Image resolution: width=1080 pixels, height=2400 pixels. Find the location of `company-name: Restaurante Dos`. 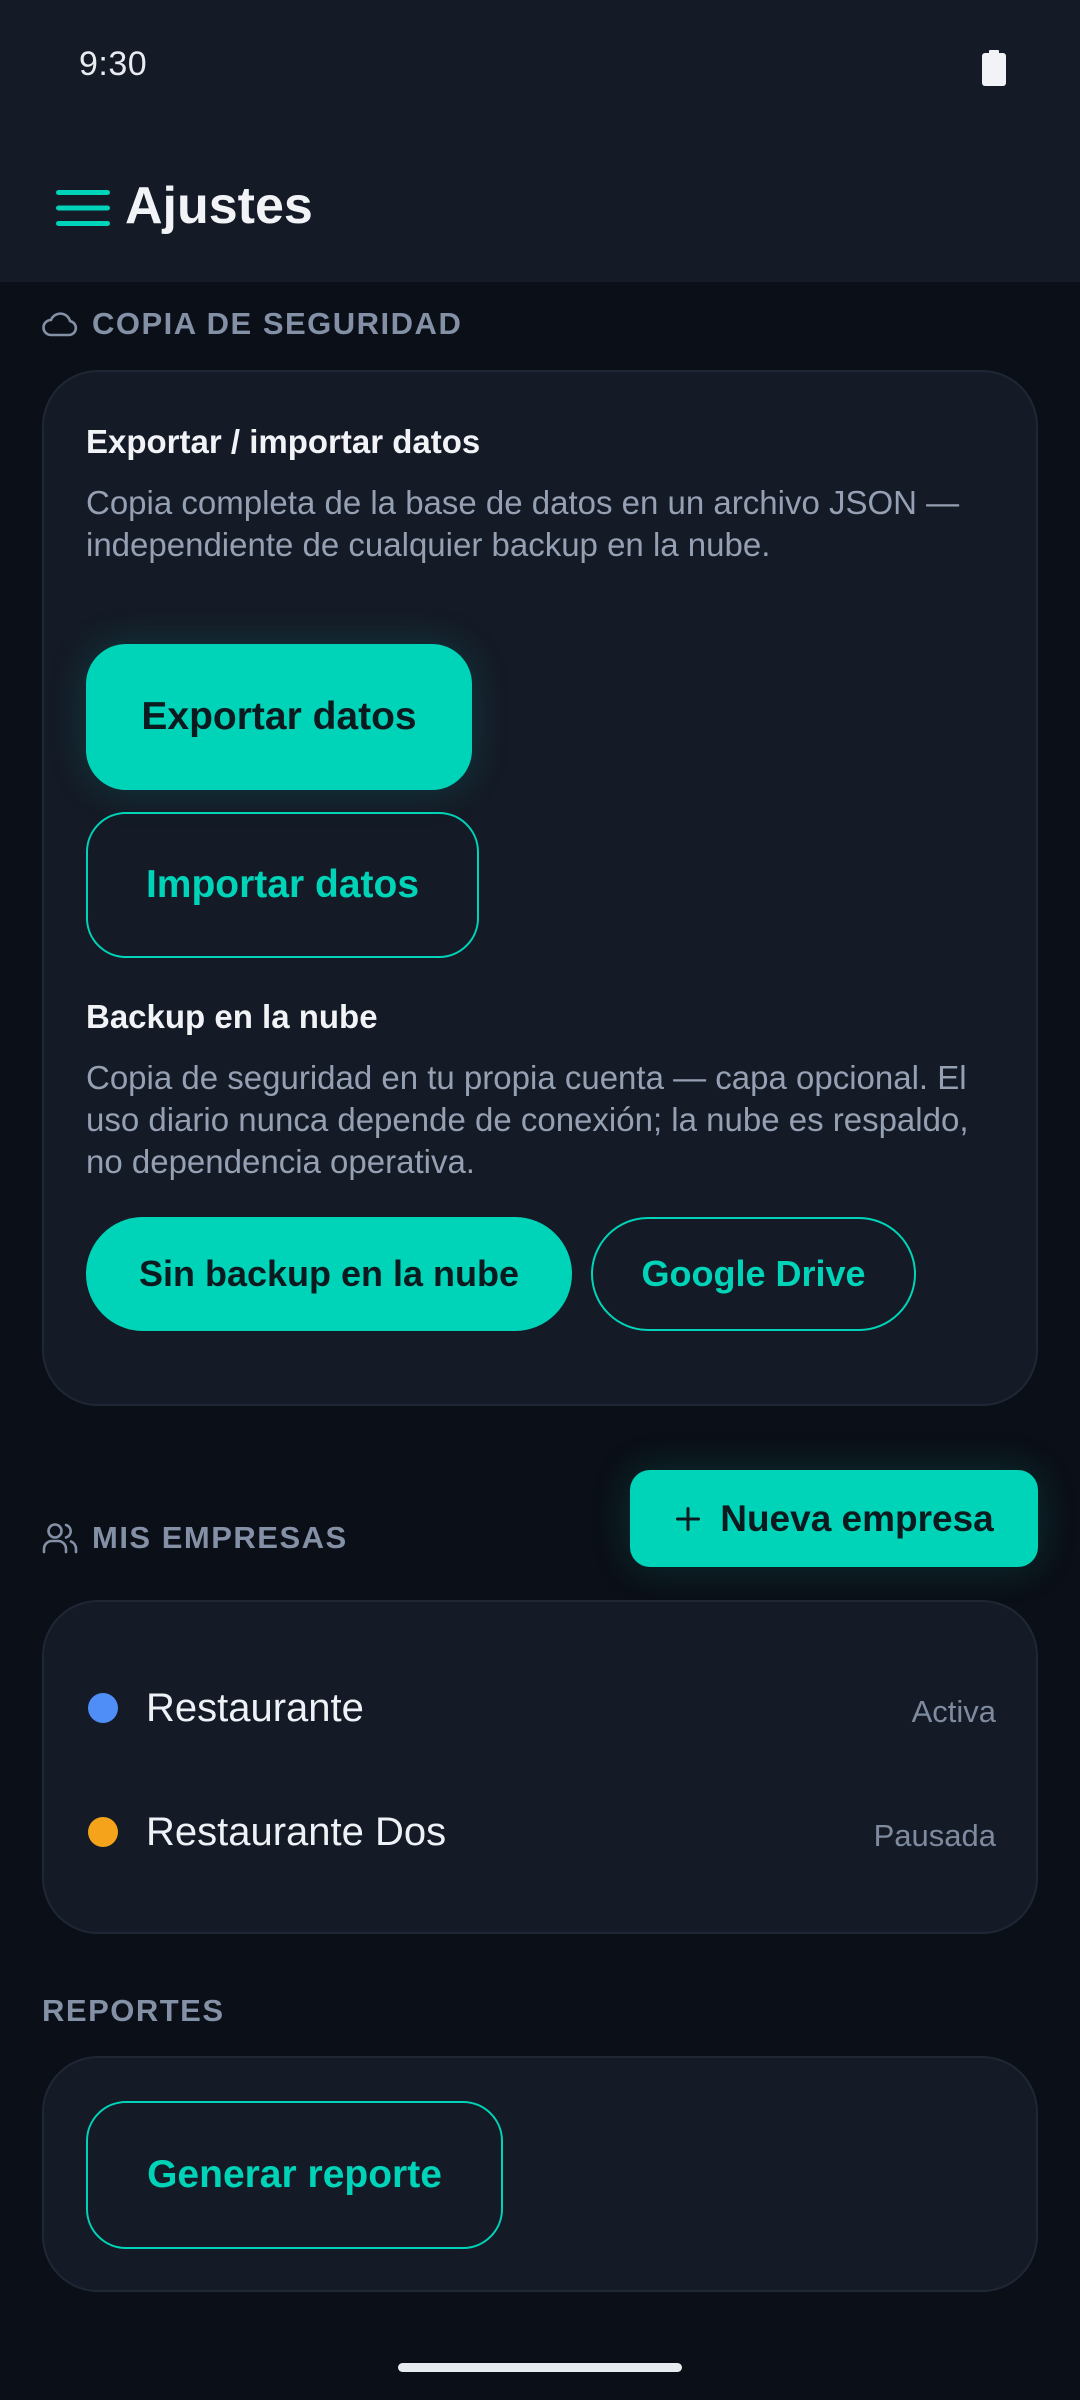

company-name: Restaurante Dos is located at coordinates (296, 1832).